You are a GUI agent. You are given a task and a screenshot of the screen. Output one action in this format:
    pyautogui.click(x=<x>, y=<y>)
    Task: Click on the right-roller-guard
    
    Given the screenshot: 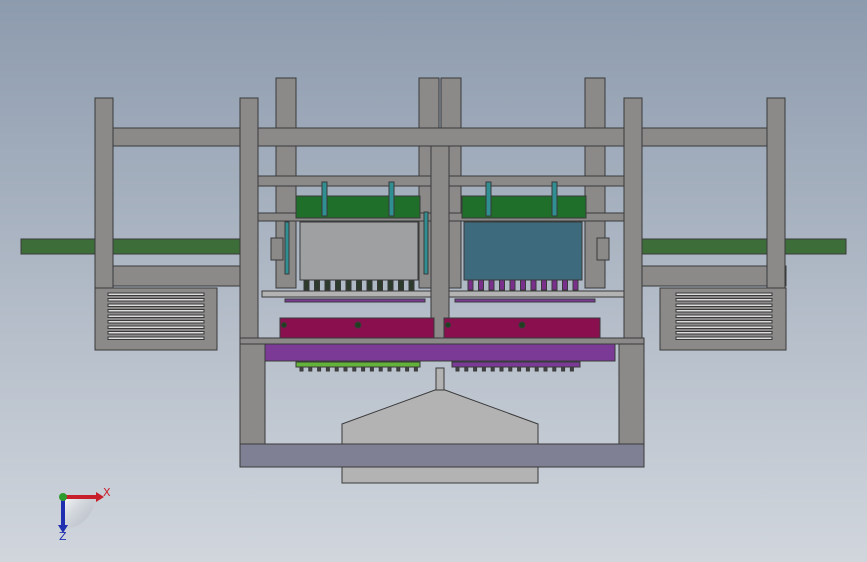 What is the action you would take?
    pyautogui.click(x=723, y=319)
    